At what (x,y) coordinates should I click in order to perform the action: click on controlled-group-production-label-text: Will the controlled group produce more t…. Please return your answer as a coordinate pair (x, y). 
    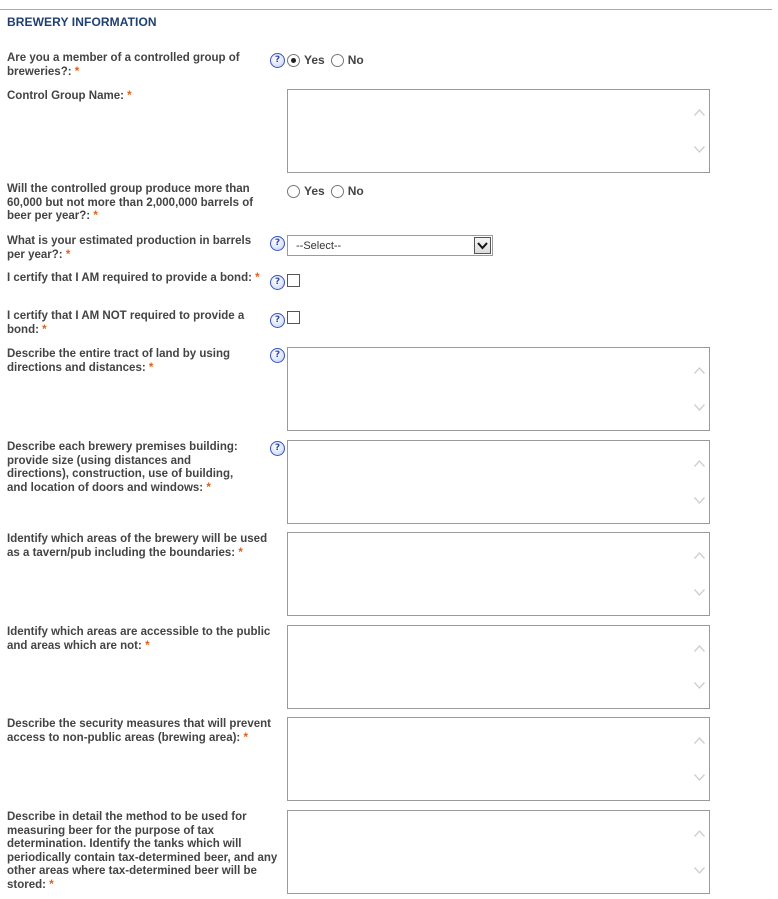
    Looking at the image, I should click on (130, 202).